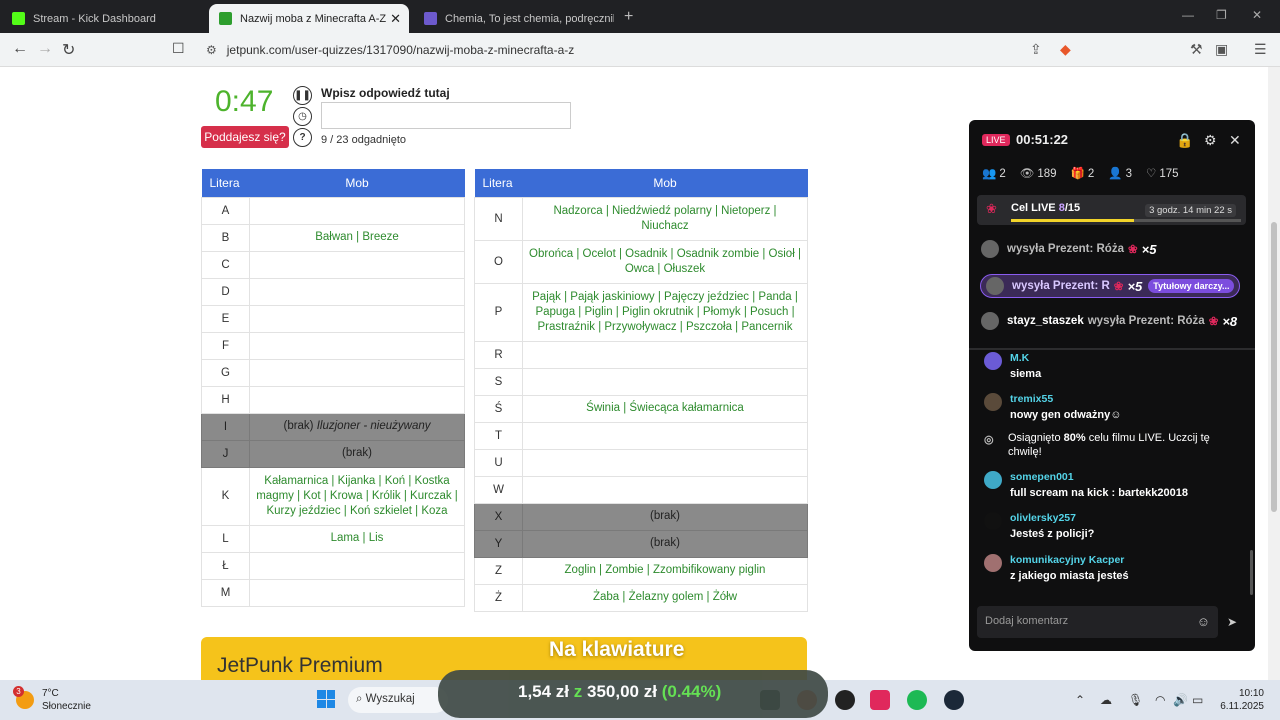 The height and width of the screenshot is (720, 1280). Describe the element at coordinates (1106, 700) in the screenshot. I see `onedrive-icon: ☁` at that location.